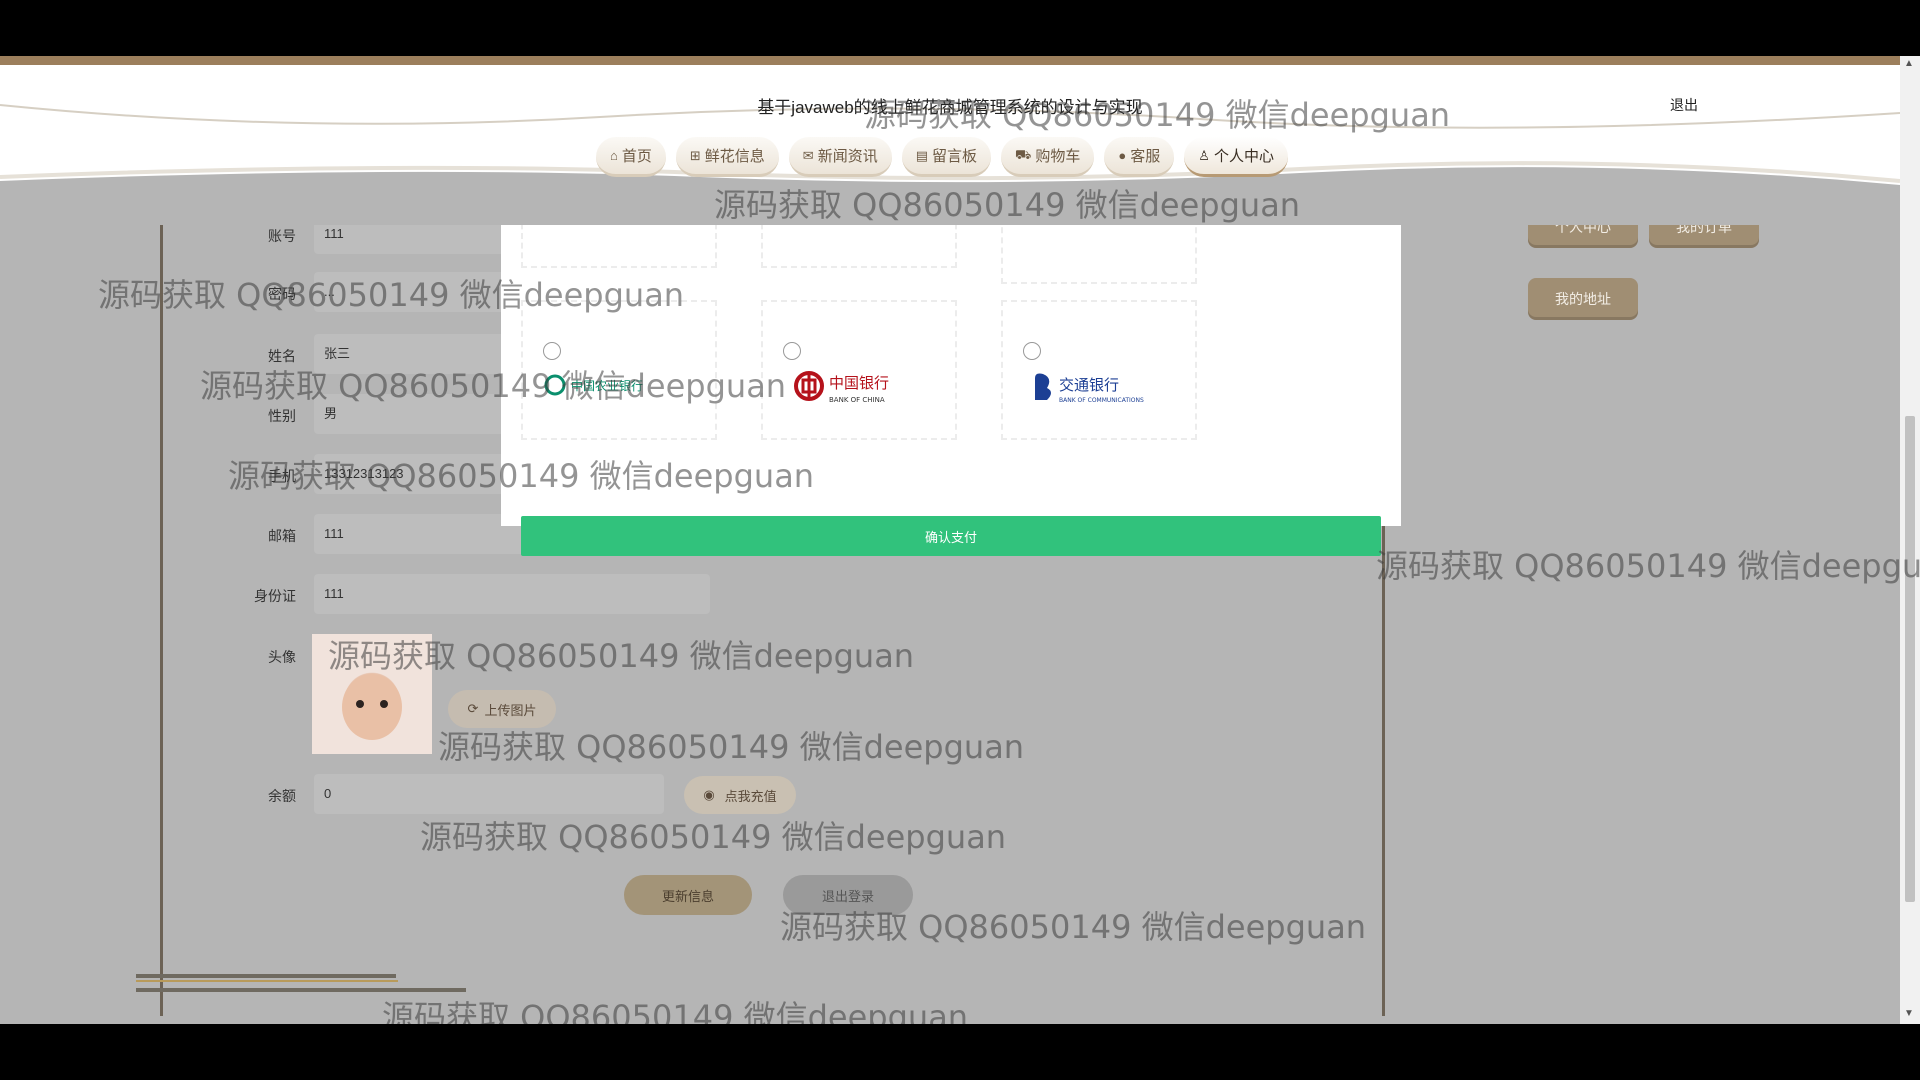  What do you see at coordinates (1204, 155) in the screenshot?
I see `user-icon: ♙` at bounding box center [1204, 155].